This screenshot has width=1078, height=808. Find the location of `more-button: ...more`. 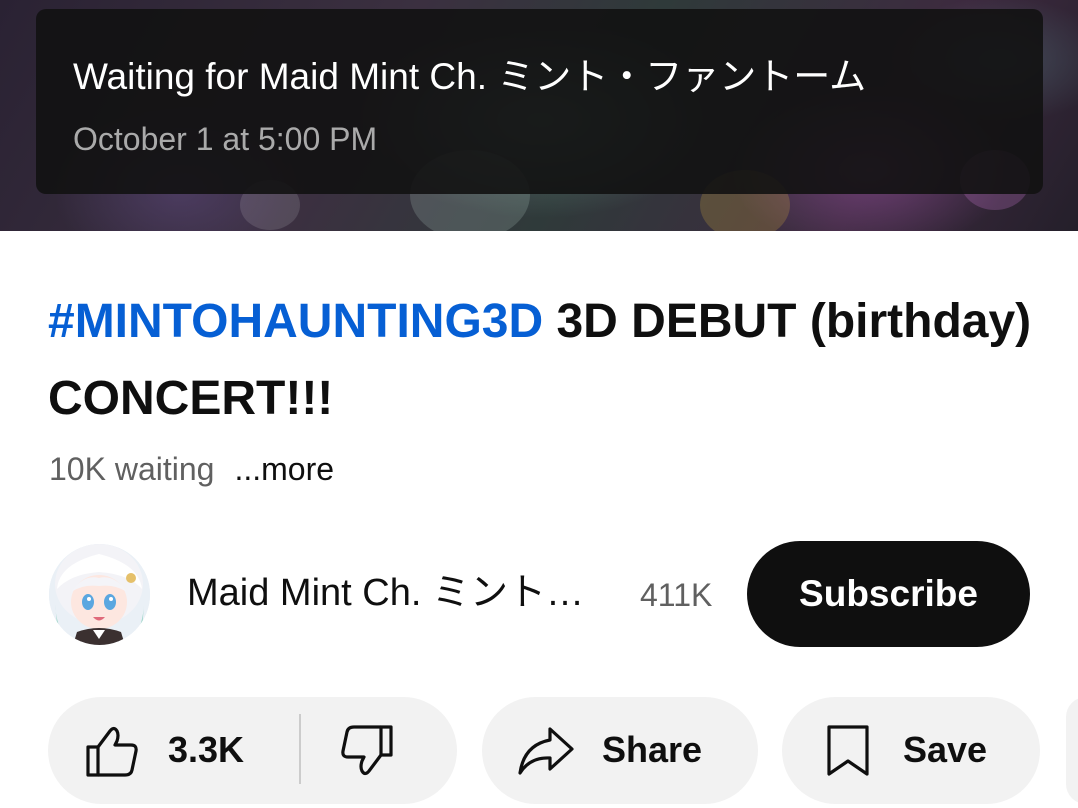

more-button: ...more is located at coordinates (284, 469).